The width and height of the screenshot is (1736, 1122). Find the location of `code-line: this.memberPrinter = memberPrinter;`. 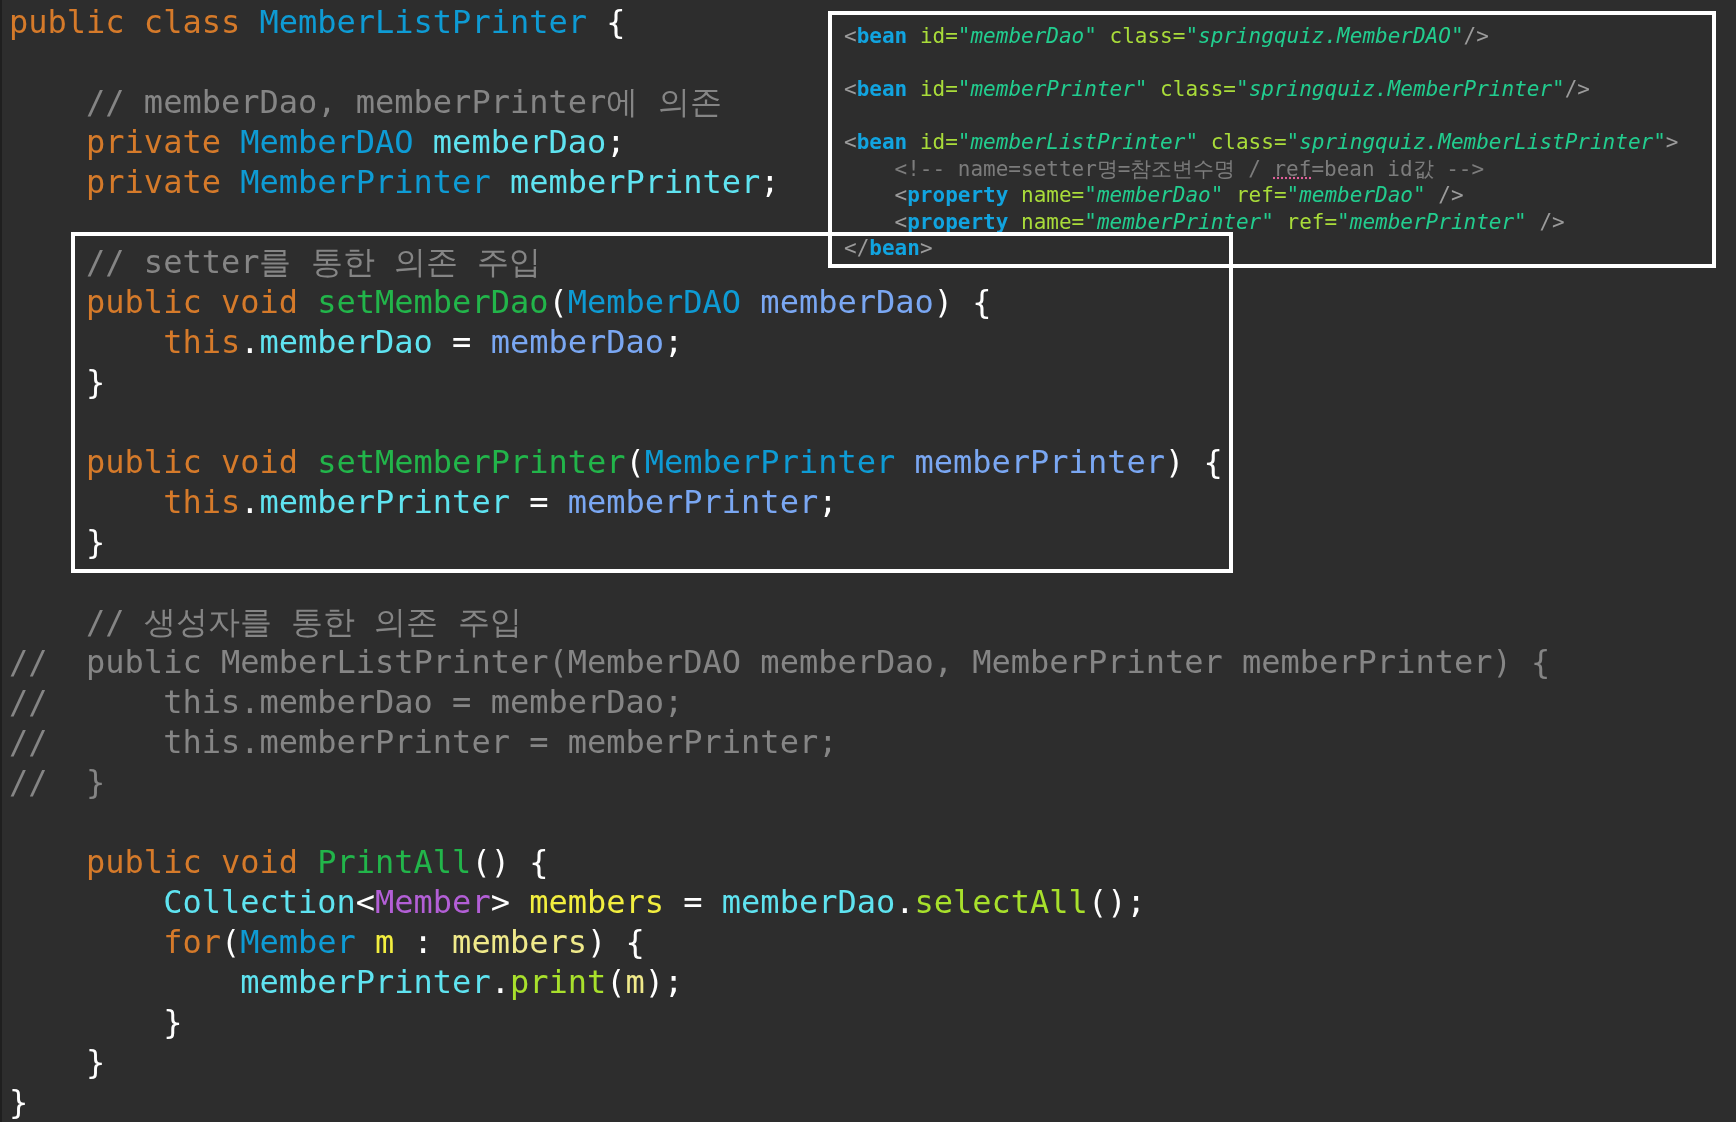

code-line: this.memberPrinter = memberPrinter; is located at coordinates (500, 502).